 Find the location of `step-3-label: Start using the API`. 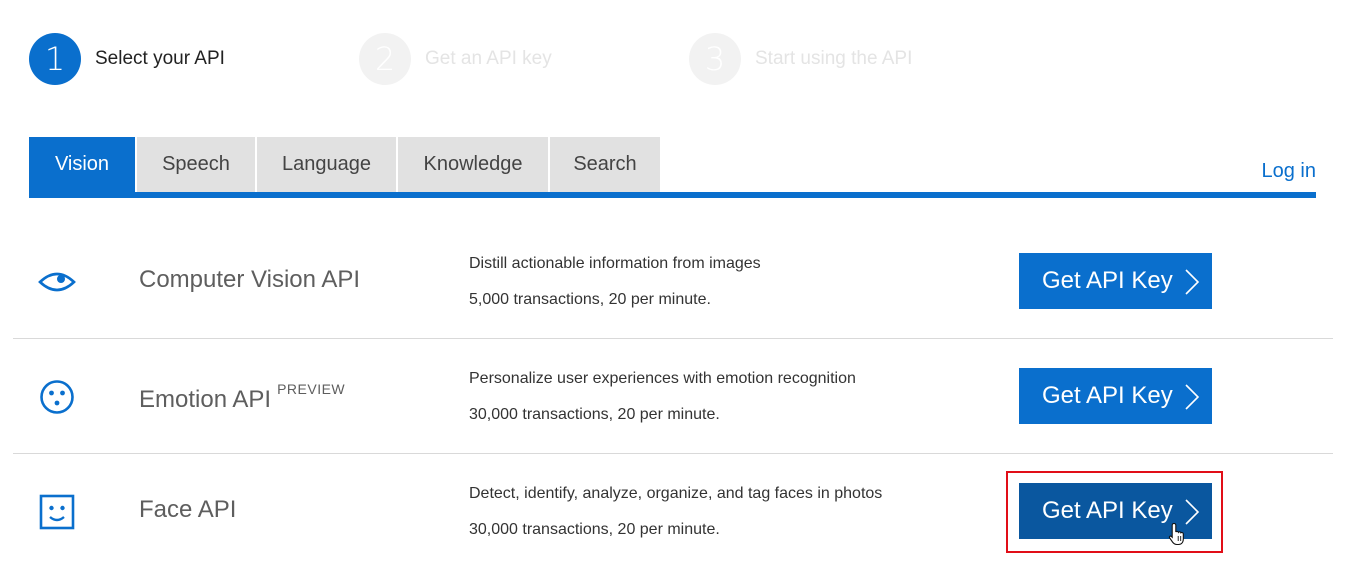

step-3-label: Start using the API is located at coordinates (834, 58).